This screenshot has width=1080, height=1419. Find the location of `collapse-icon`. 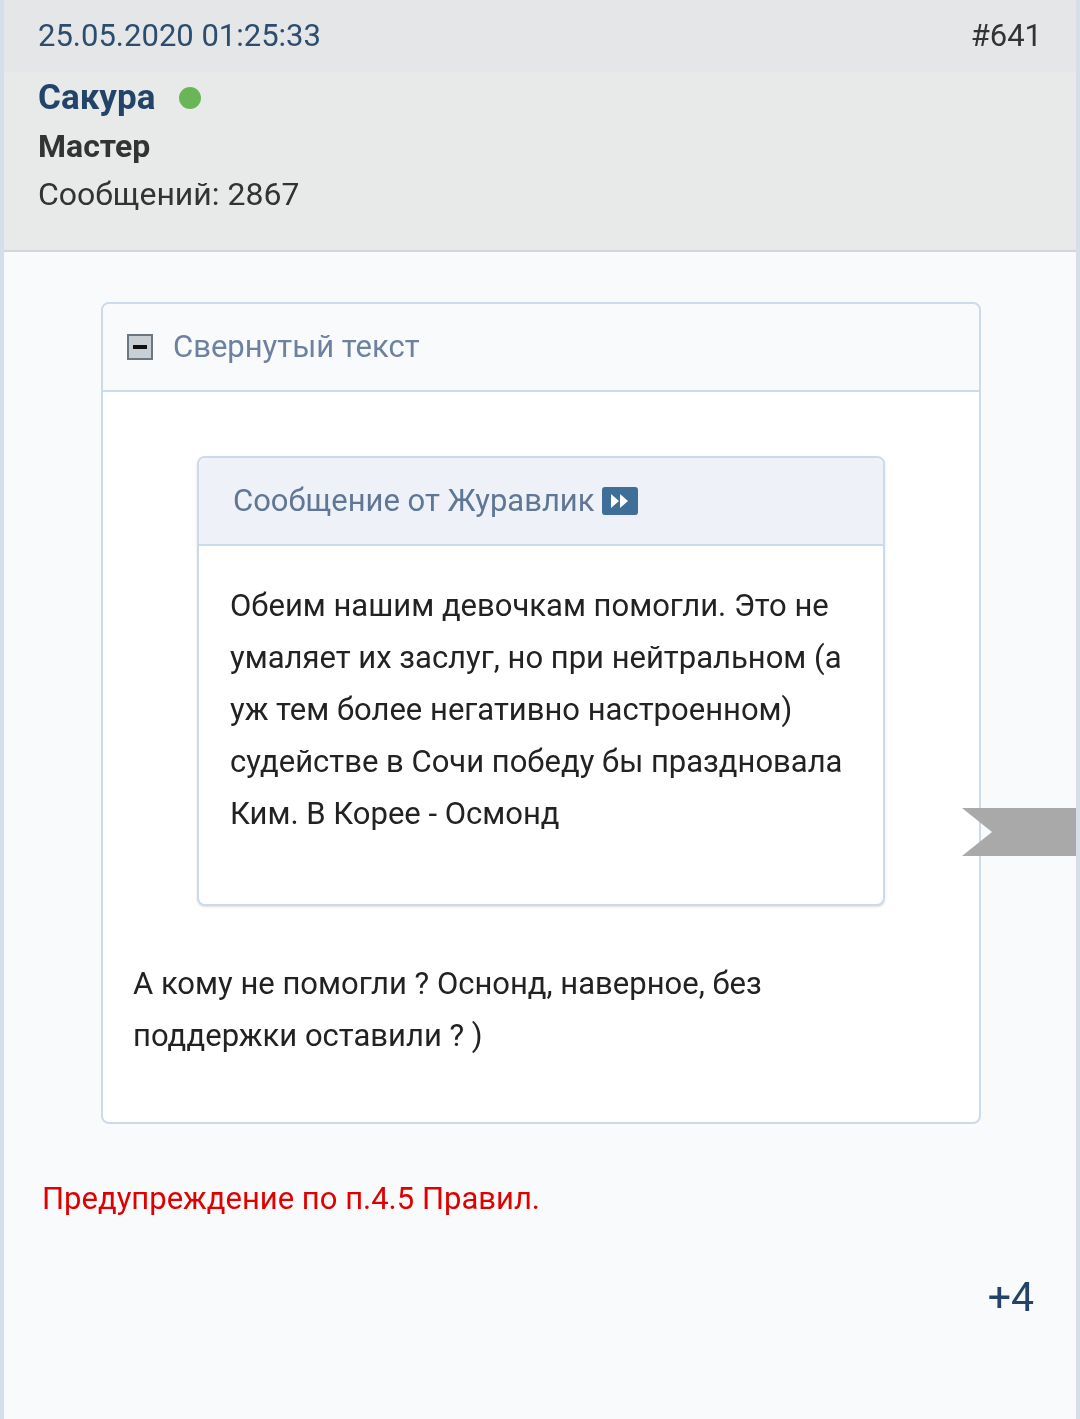

collapse-icon is located at coordinates (140, 347).